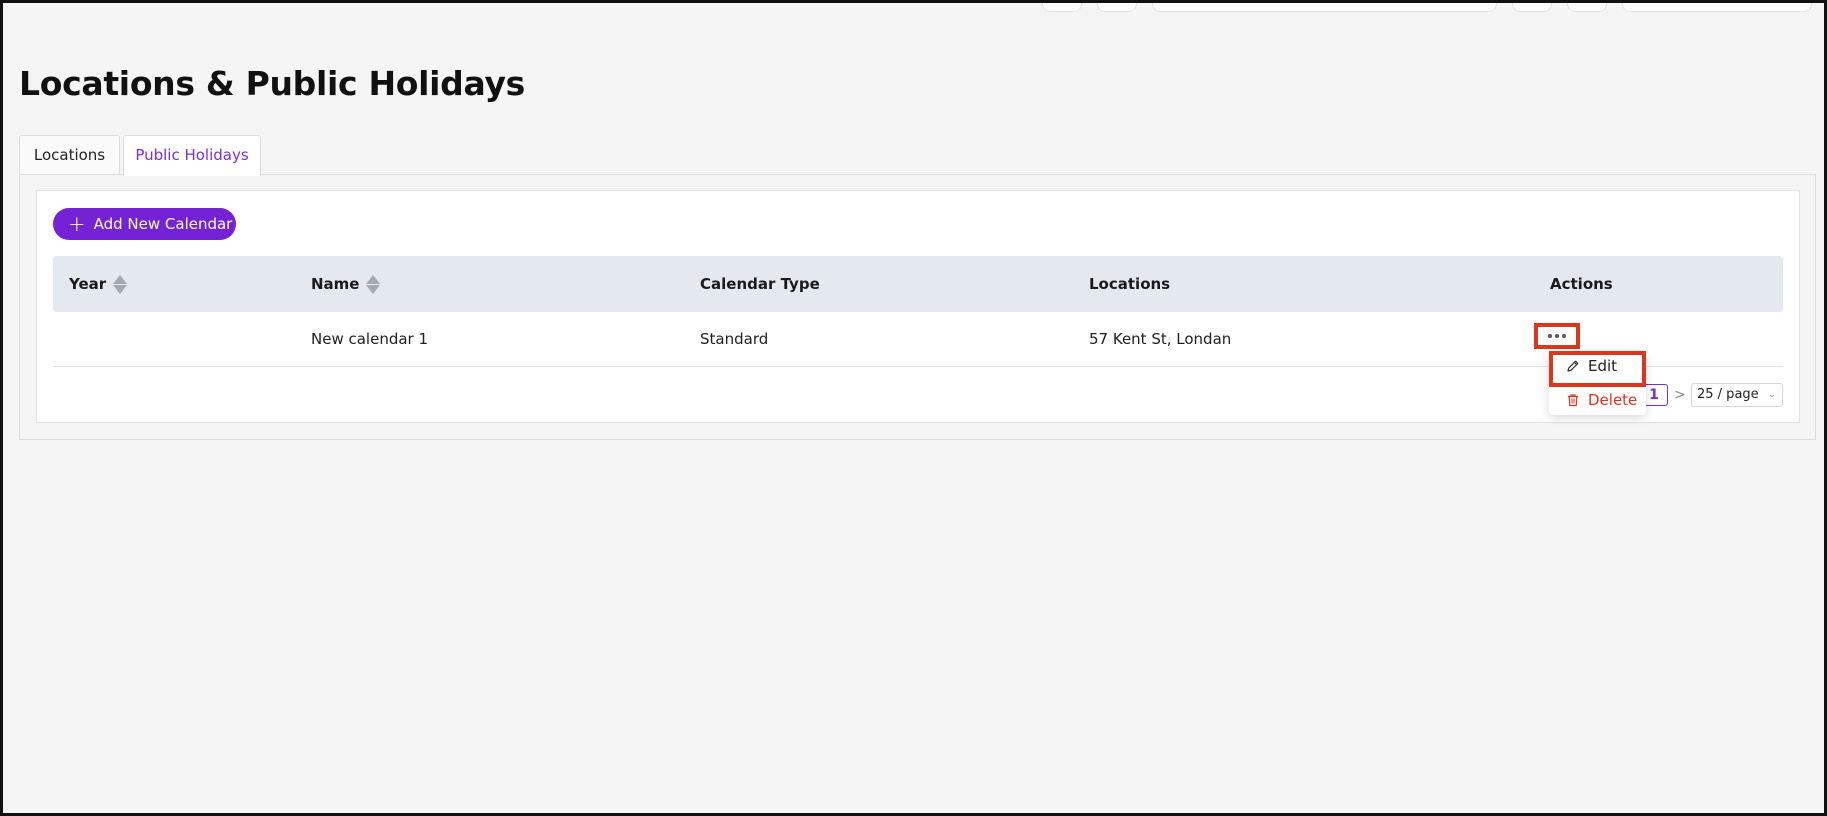 The height and width of the screenshot is (816, 1827). What do you see at coordinates (1550, 336) in the screenshot?
I see `more-icon` at bounding box center [1550, 336].